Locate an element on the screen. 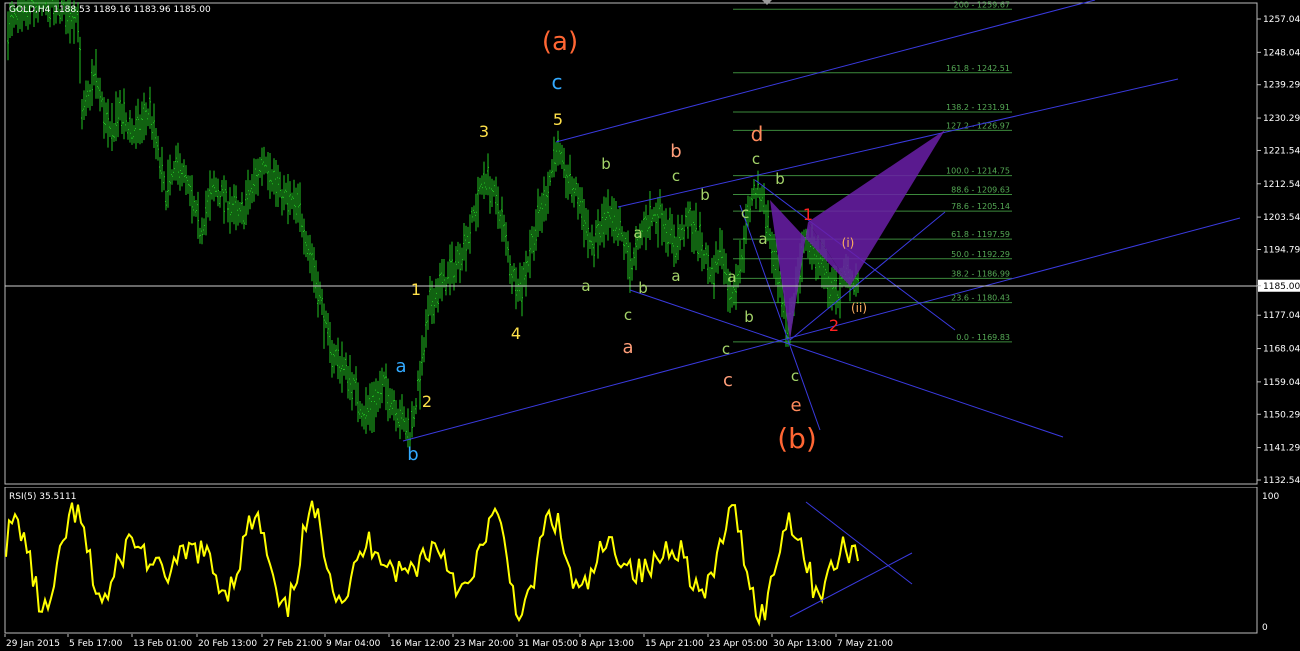 Image resolution: width=1300 pixels, height=651 pixels. fib-level-label: 100.0 - 1214.75 is located at coordinates (978, 171).